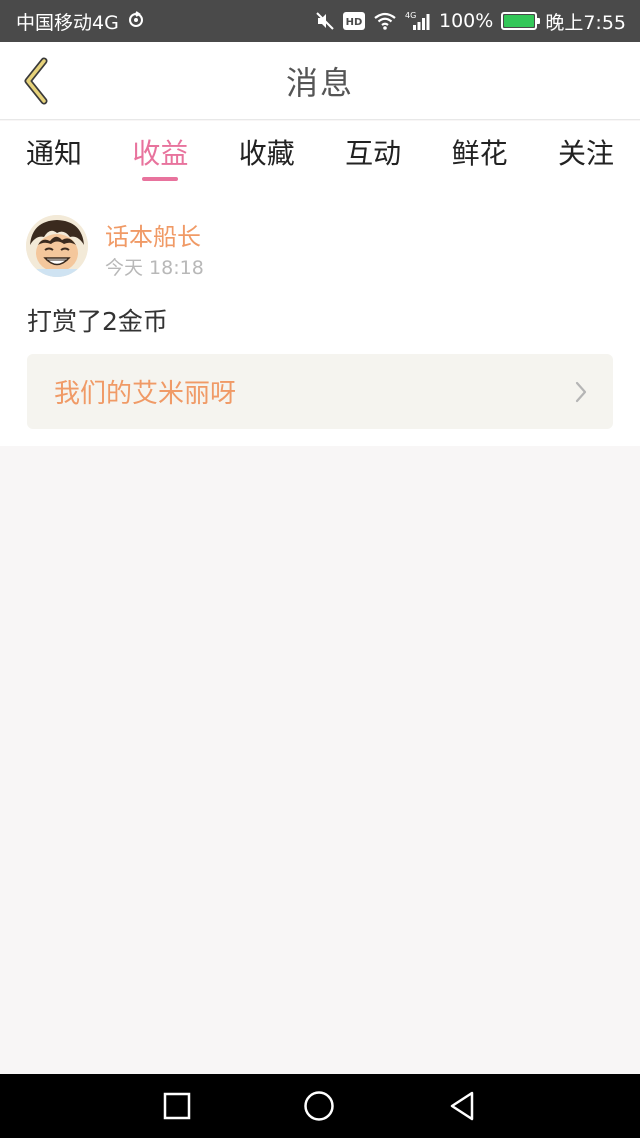 Image resolution: width=640 pixels, height=1138 pixels. I want to click on signal-icon: 4G, so click(418, 21).